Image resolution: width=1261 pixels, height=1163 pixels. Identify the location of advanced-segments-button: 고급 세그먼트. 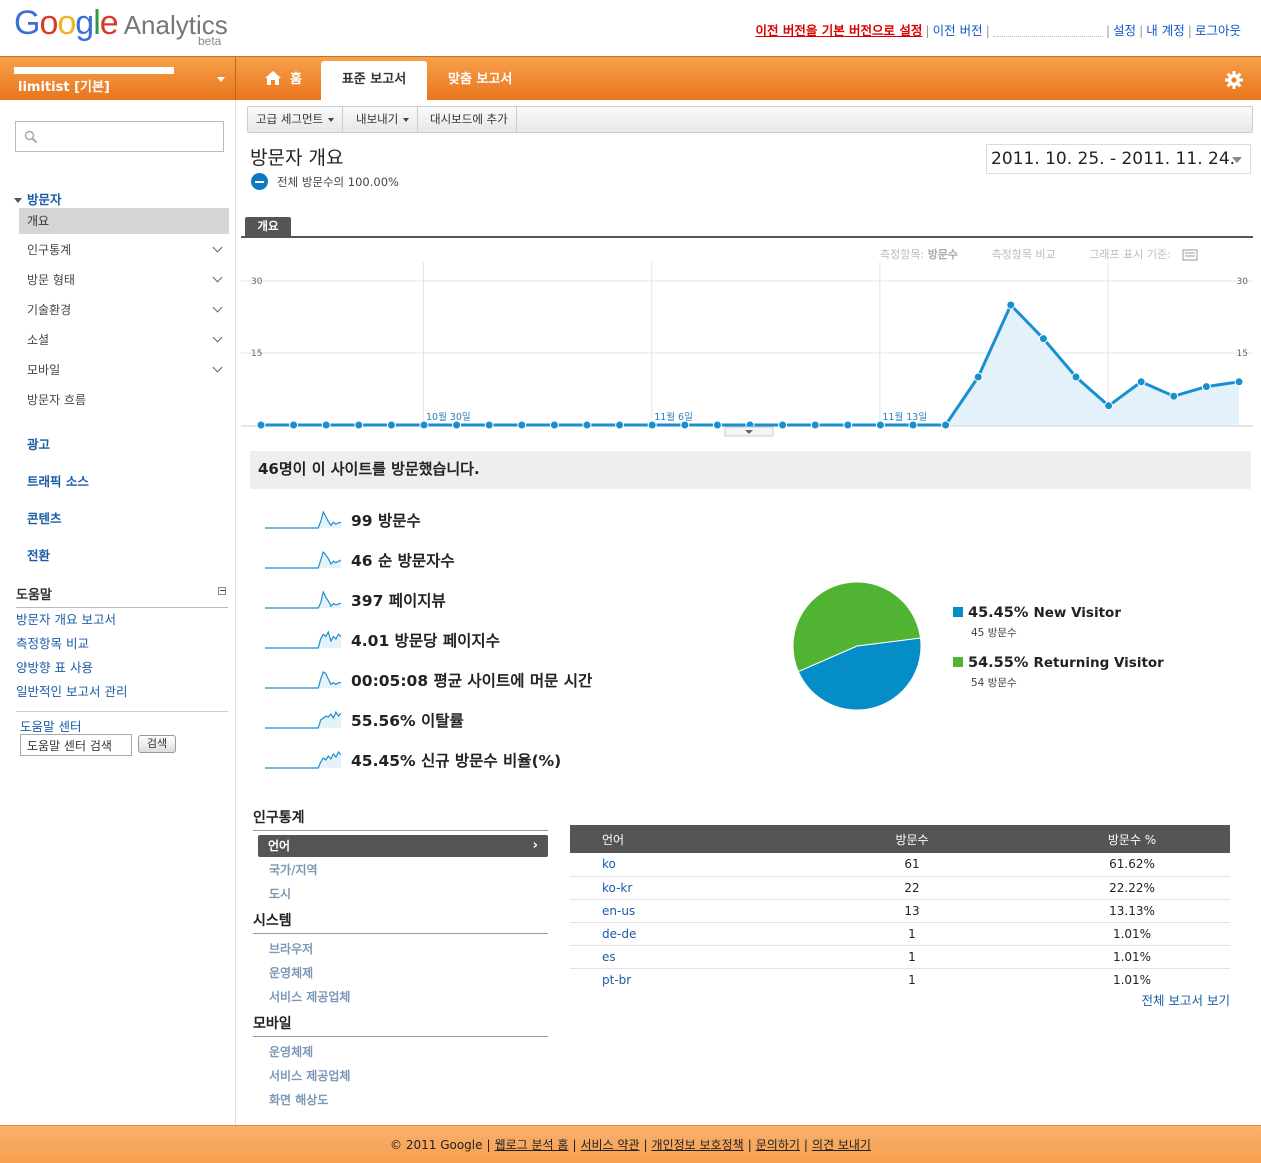
(296, 119).